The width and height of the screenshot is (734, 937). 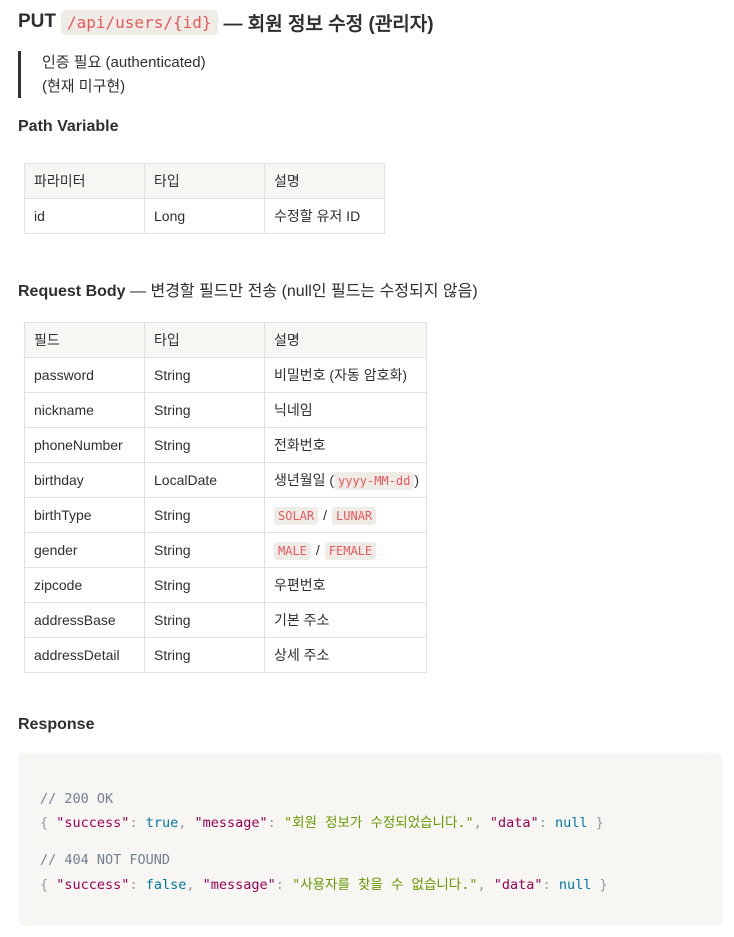 I want to click on table-row: password String 비밀번호 (자동 암호화), so click(x=225, y=375).